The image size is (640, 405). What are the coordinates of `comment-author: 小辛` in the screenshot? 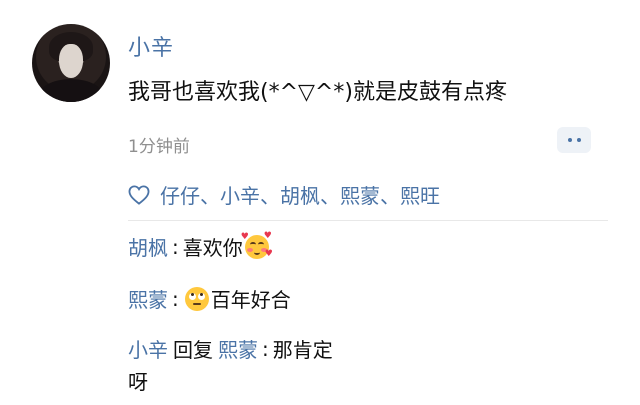 It's located at (148, 348).